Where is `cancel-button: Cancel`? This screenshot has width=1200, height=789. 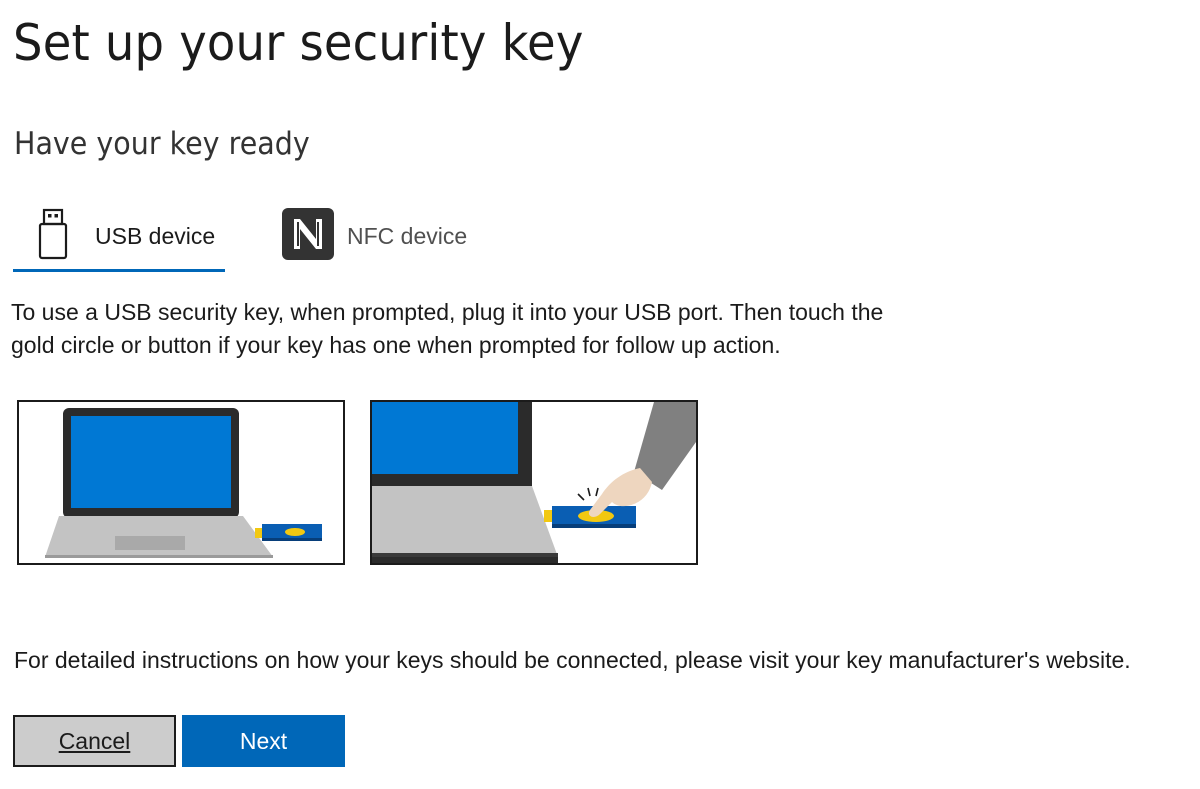 cancel-button: Cancel is located at coordinates (94, 741).